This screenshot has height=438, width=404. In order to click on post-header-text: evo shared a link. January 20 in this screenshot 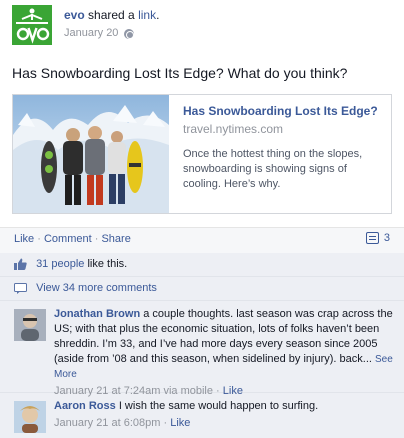, I will do `click(111, 24)`.